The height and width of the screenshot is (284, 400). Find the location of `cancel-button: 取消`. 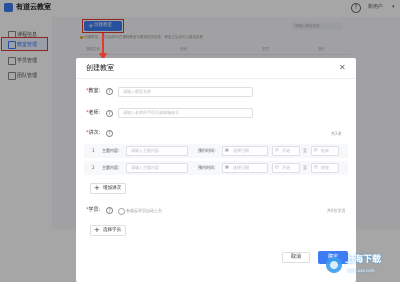

cancel-button: 取消 is located at coordinates (296, 257).